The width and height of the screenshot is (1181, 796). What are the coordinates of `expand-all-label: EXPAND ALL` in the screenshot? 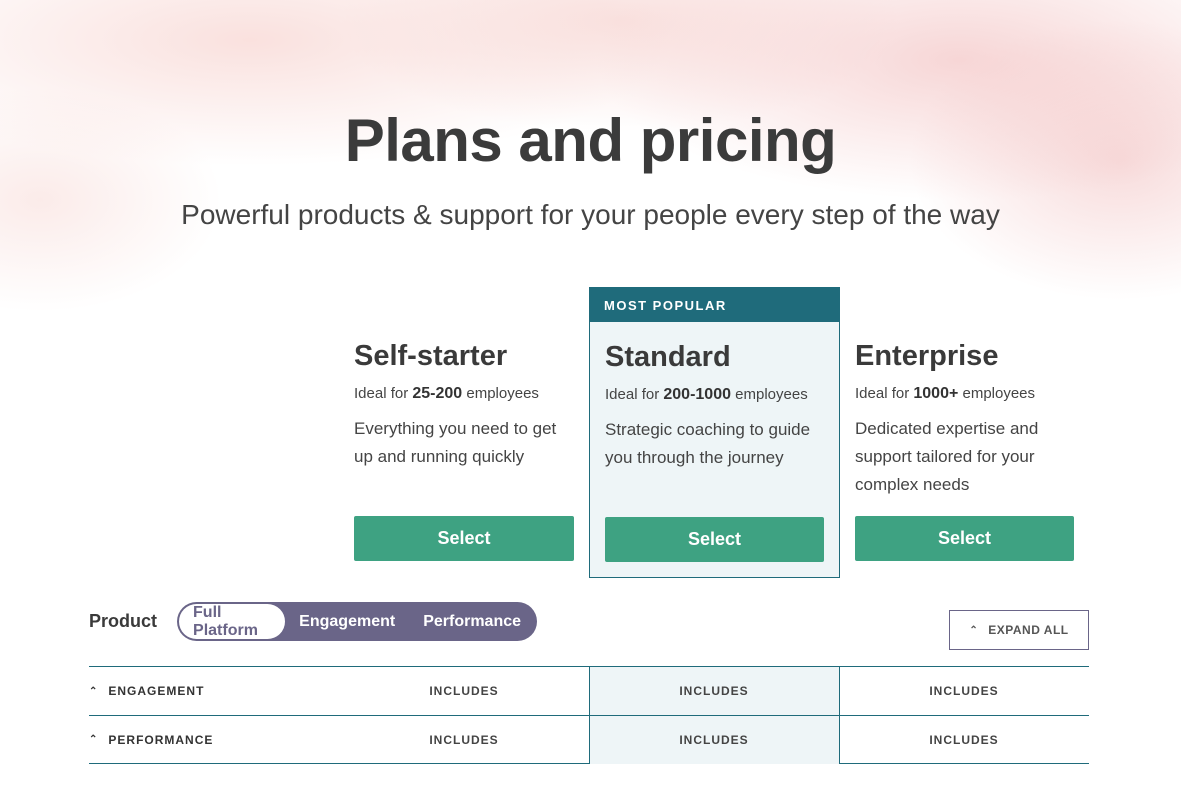 It's located at (1028, 630).